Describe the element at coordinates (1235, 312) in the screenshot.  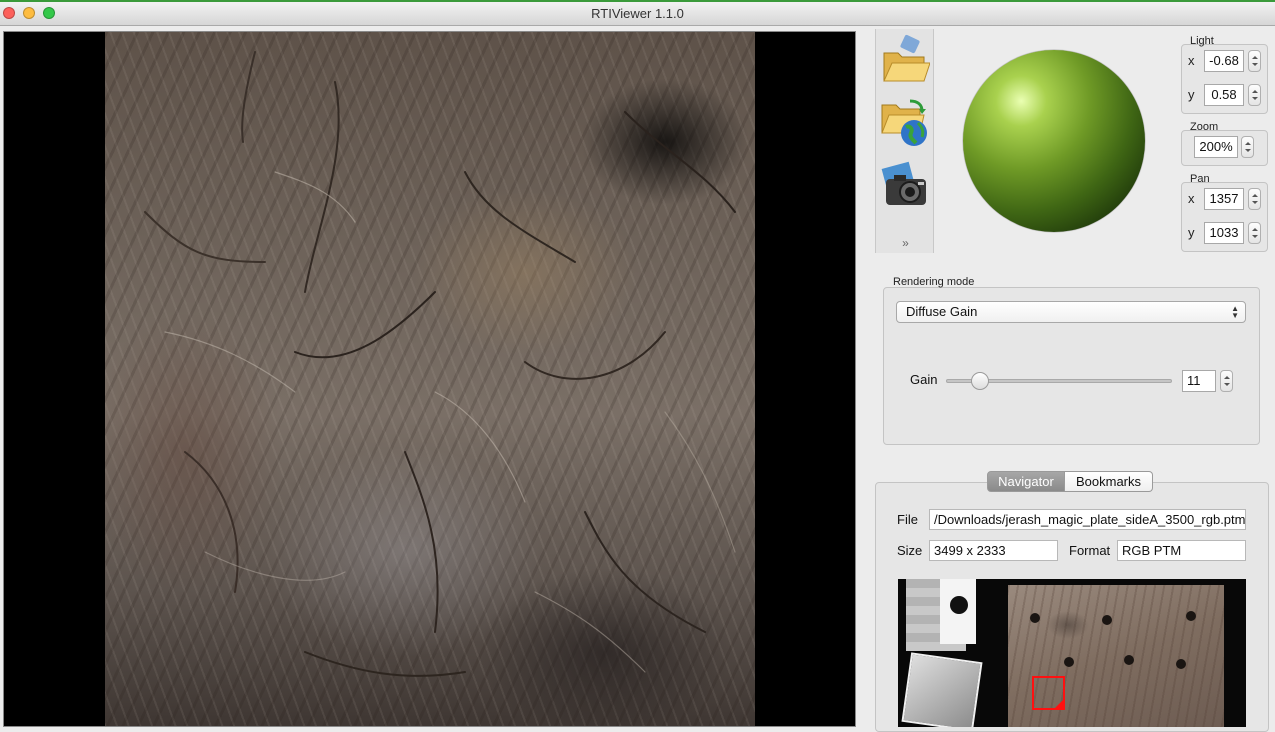
I see `select-arrows-icon: ▲ ▼` at that location.